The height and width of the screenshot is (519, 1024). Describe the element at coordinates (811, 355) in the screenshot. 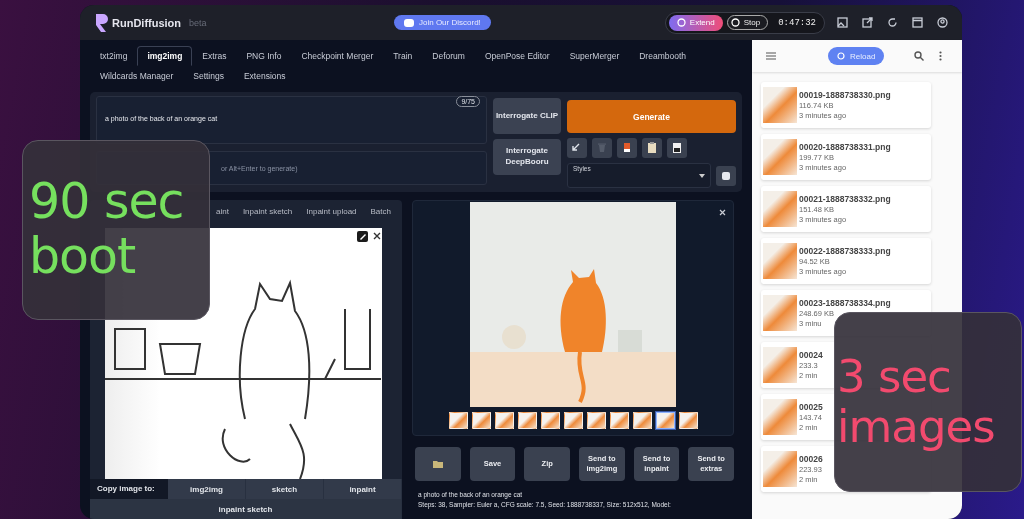

I see `file-name: 00024` at that location.